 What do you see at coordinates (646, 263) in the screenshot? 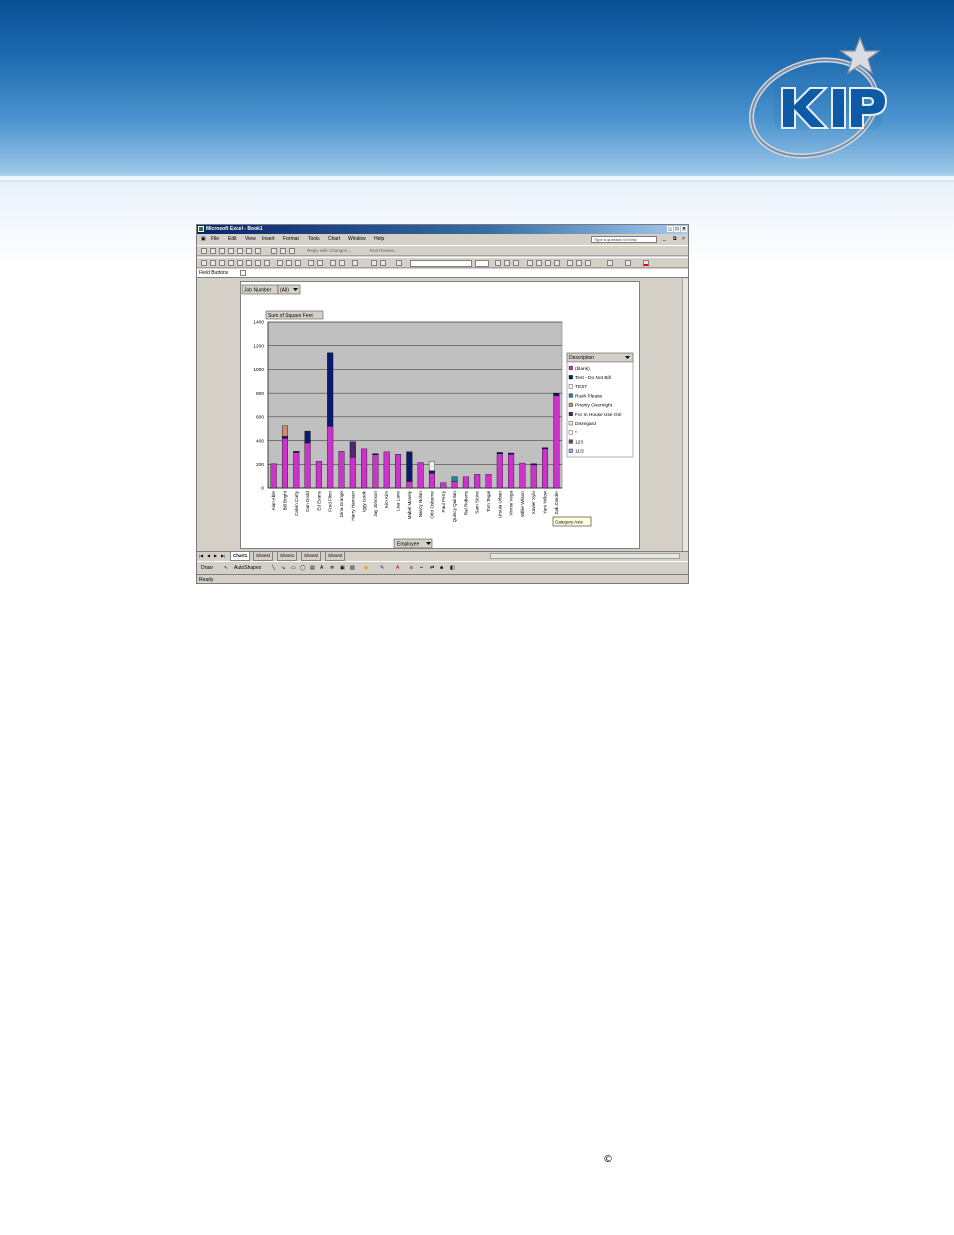
I see `font-color-icon` at bounding box center [646, 263].